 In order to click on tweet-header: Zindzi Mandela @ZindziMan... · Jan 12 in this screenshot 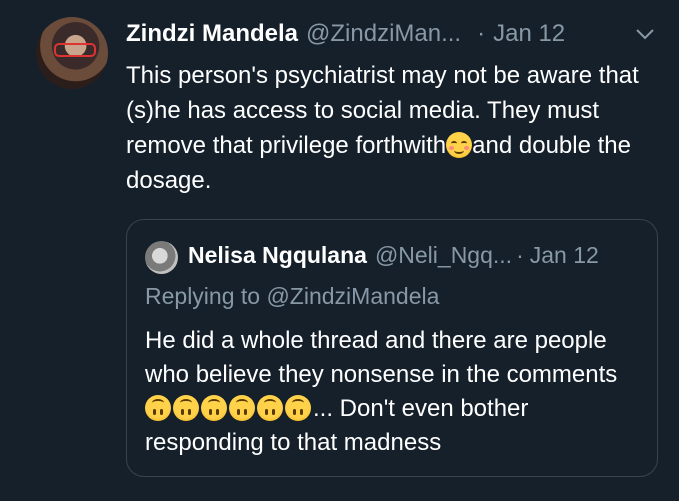, I will do `click(345, 35)`.